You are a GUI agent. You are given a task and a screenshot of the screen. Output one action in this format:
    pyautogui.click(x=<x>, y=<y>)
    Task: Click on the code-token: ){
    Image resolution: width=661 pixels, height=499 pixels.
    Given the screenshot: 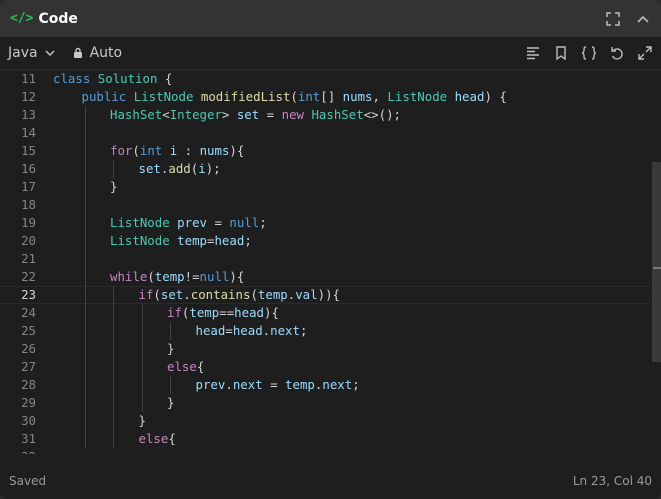 What is the action you would take?
    pyautogui.click(x=237, y=276)
    